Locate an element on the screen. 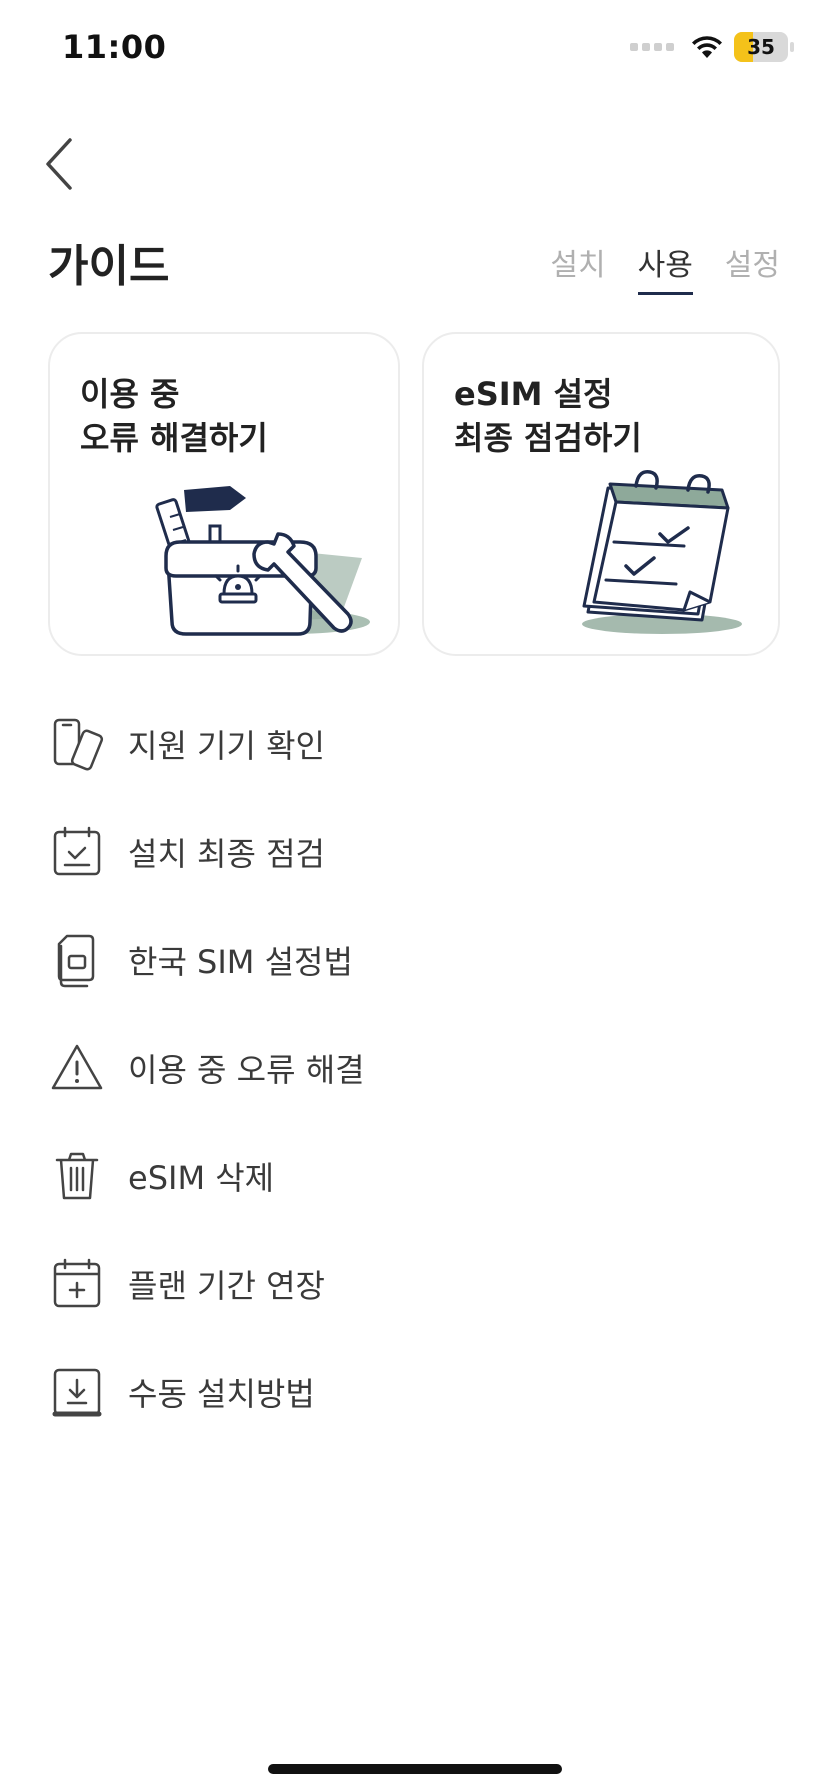 Image resolution: width=828 pixels, height=1792 pixels. tab-usage: 사용 is located at coordinates (665, 267).